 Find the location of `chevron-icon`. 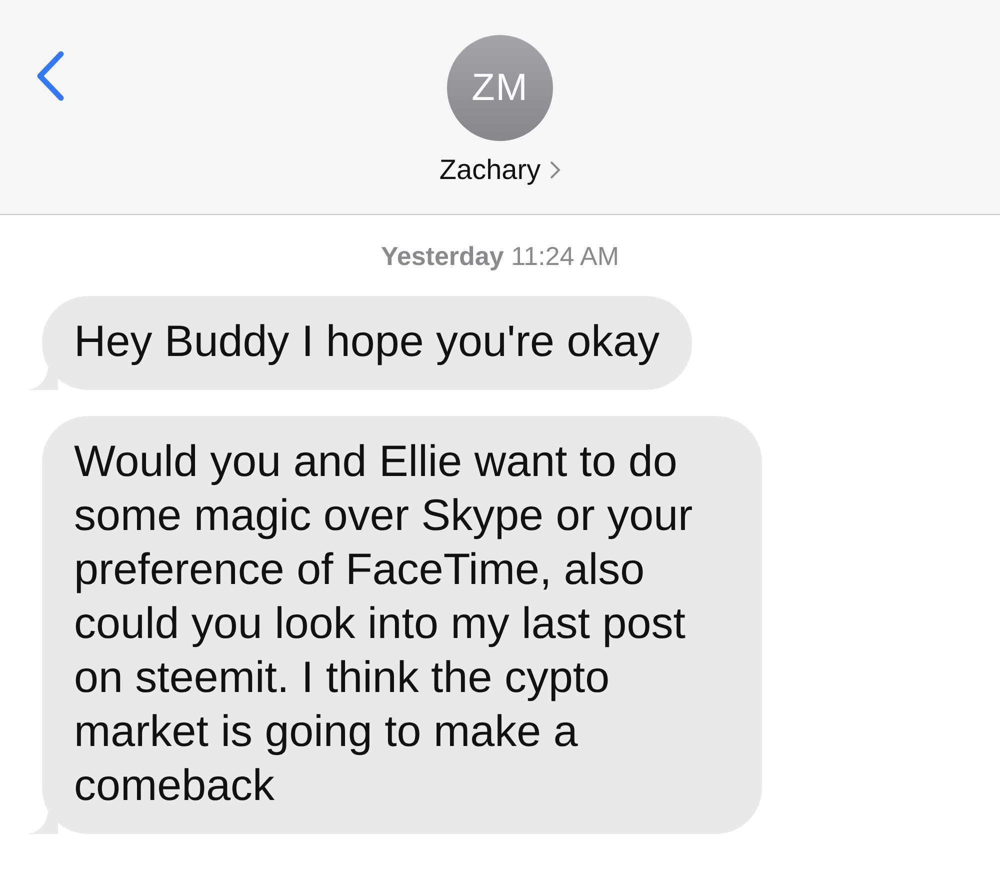

chevron-icon is located at coordinates (554, 170).